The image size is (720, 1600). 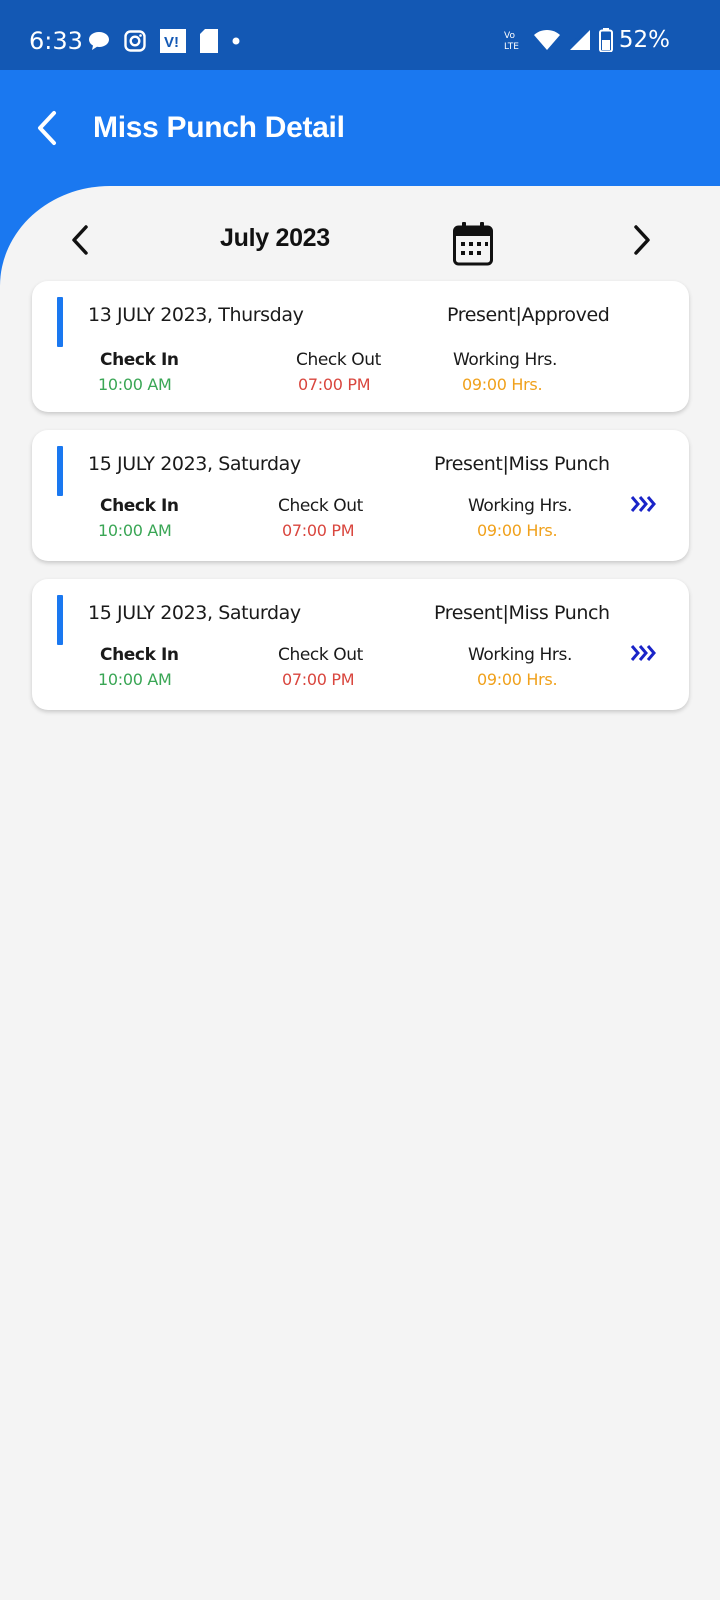 I want to click on dot-icon, so click(x=236, y=41).